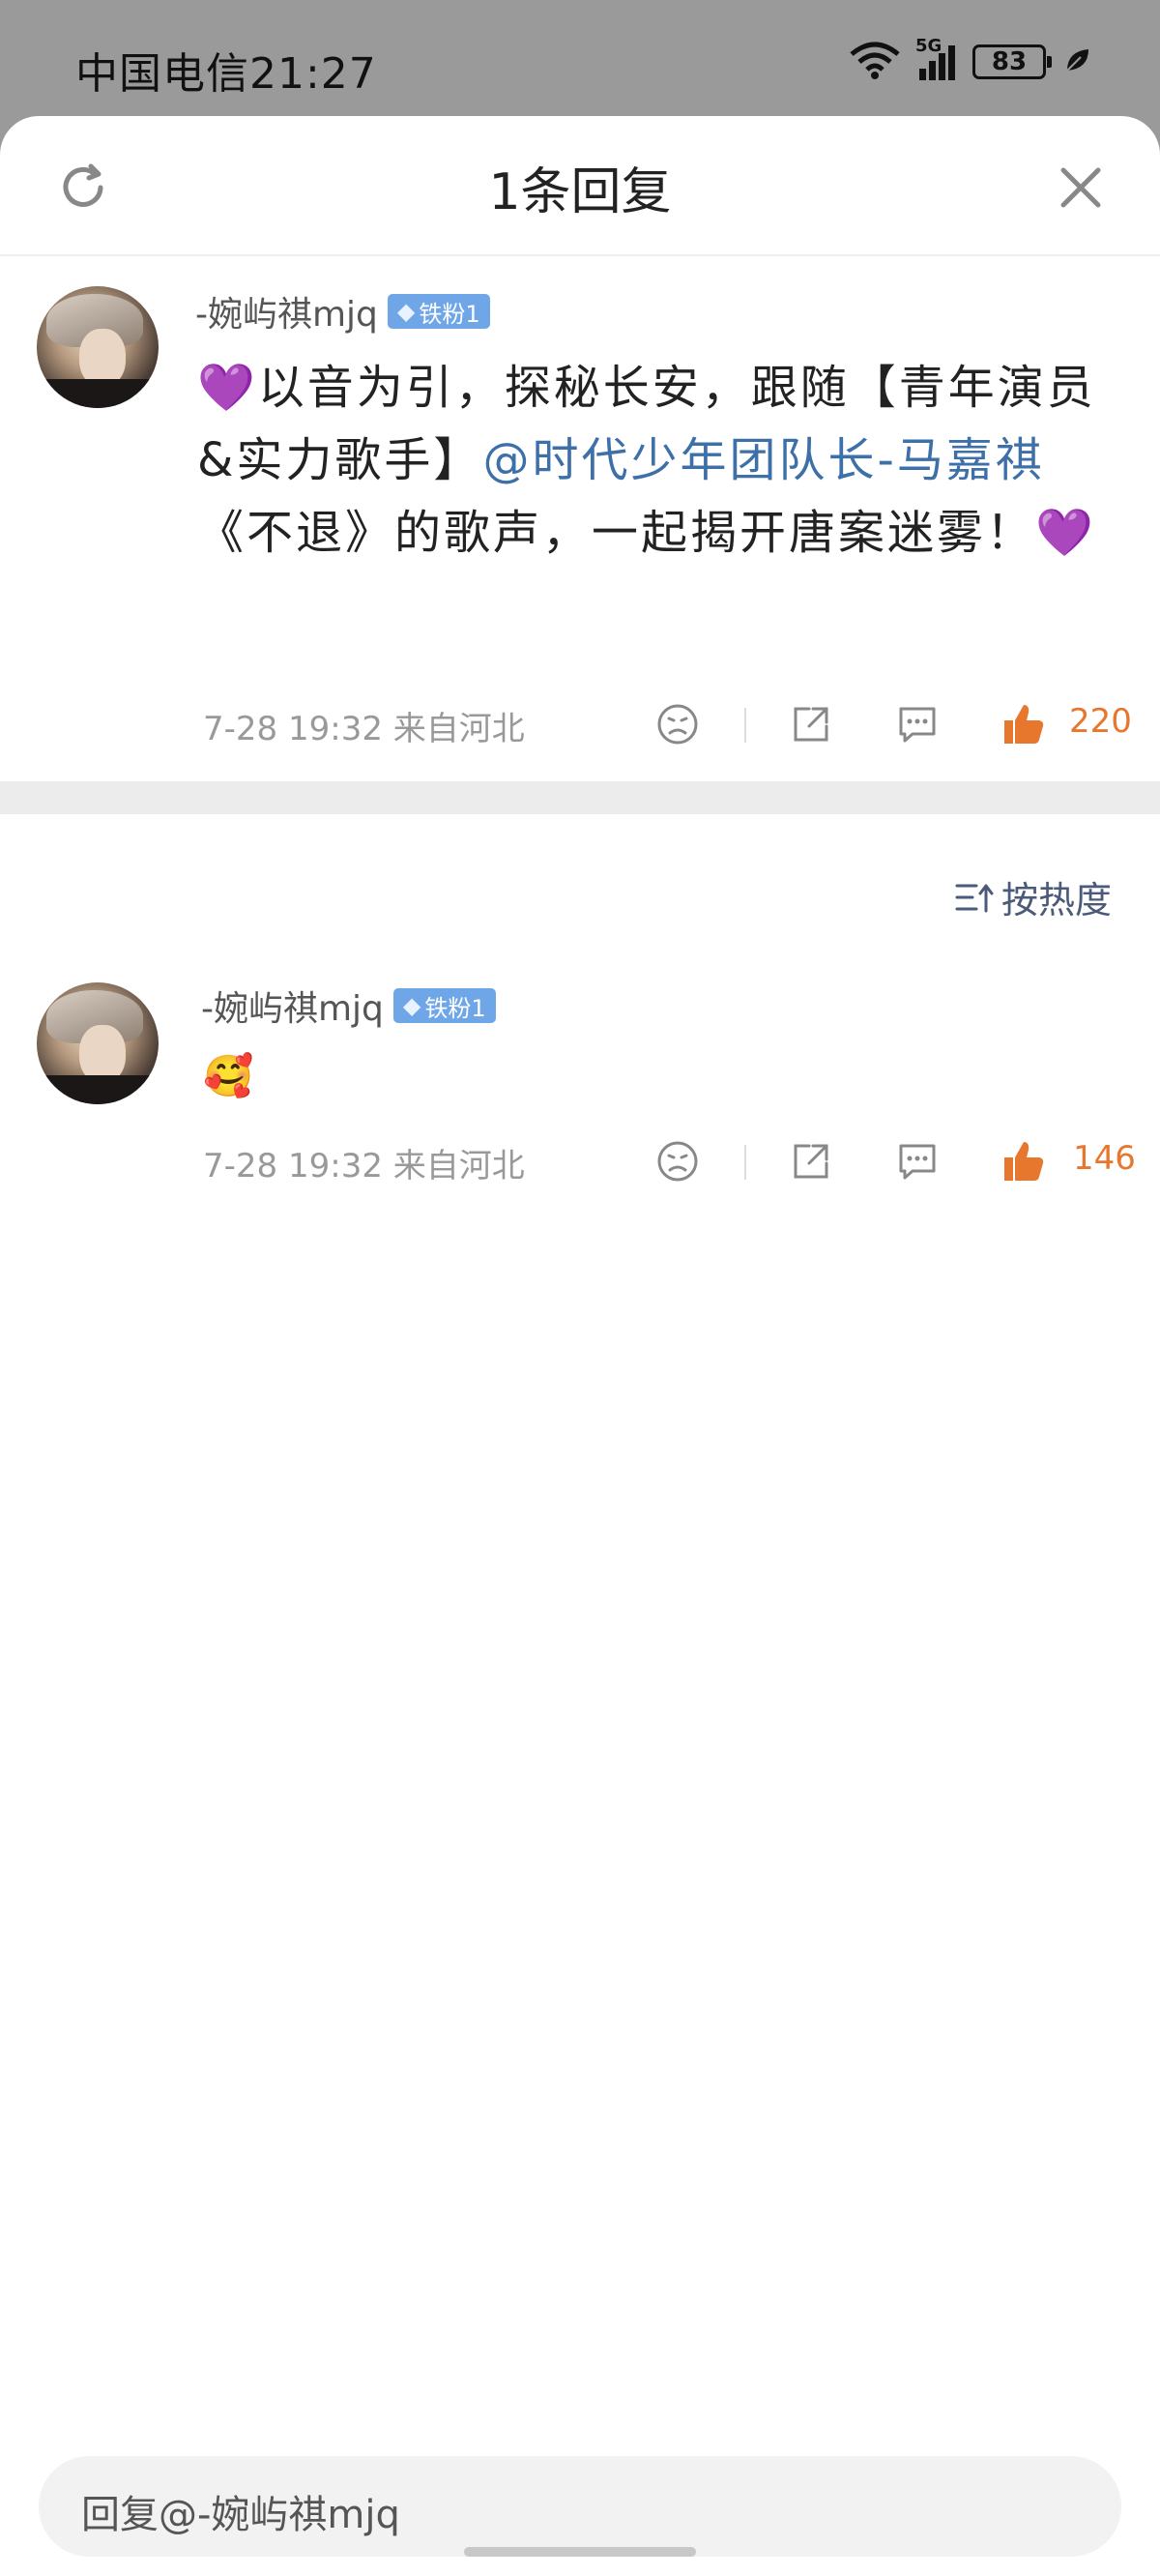 The image size is (1160, 2576). Describe the element at coordinates (580, 192) in the screenshot. I see `sheet-title: 1条回复` at that location.